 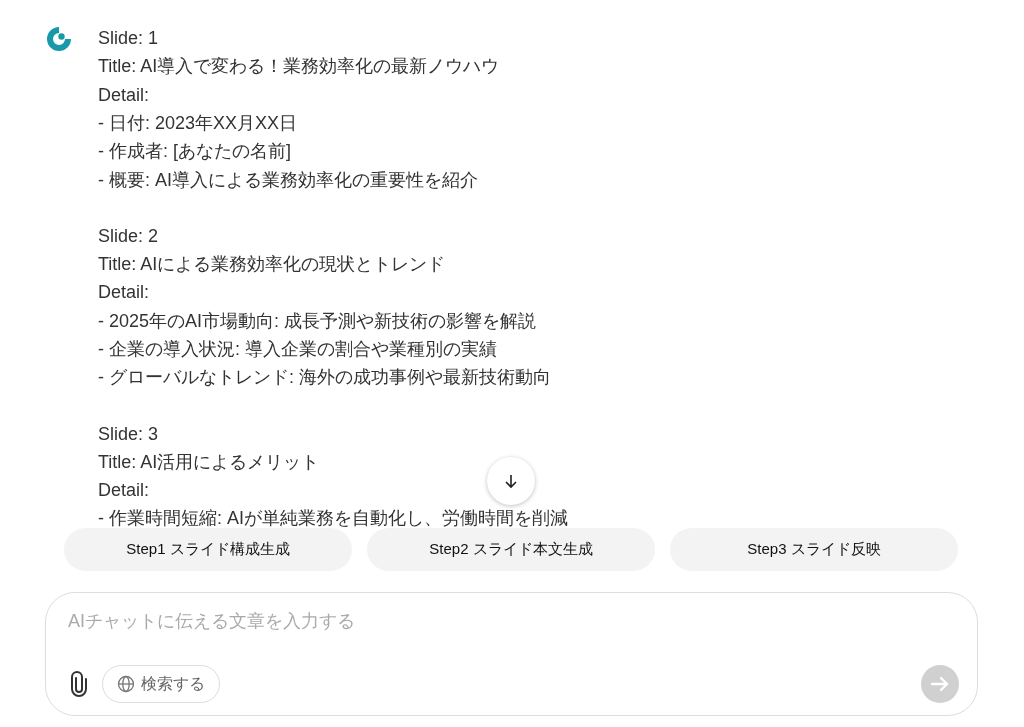 I want to click on assistant-logo-icon, so click(x=59, y=39).